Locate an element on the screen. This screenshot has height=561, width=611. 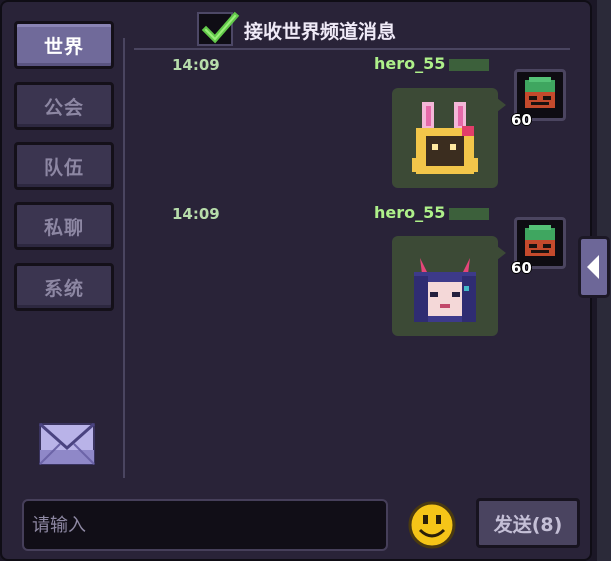
collapse-panel-button is located at coordinates (594, 267).